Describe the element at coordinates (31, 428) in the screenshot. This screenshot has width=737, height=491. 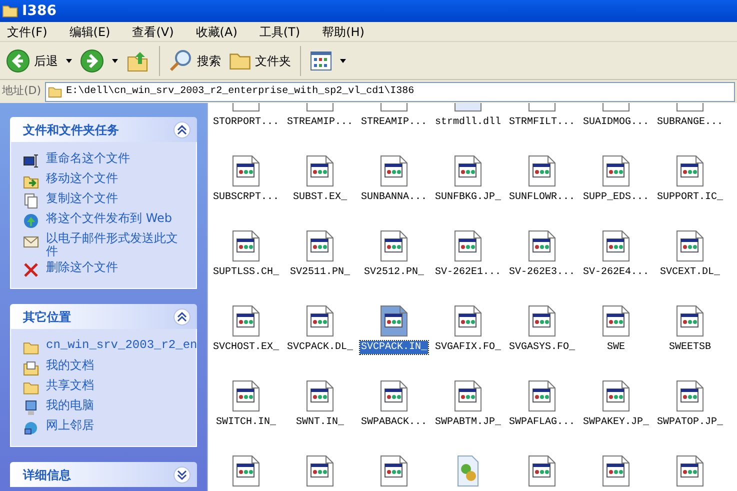
I see `network-icon` at that location.